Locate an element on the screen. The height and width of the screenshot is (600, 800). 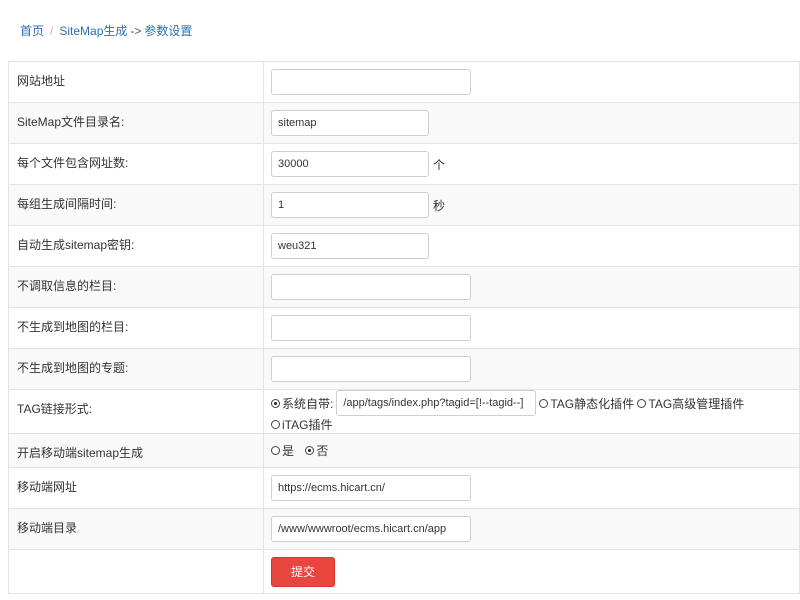
mobile-enable-no-radio is located at coordinates (310, 450).